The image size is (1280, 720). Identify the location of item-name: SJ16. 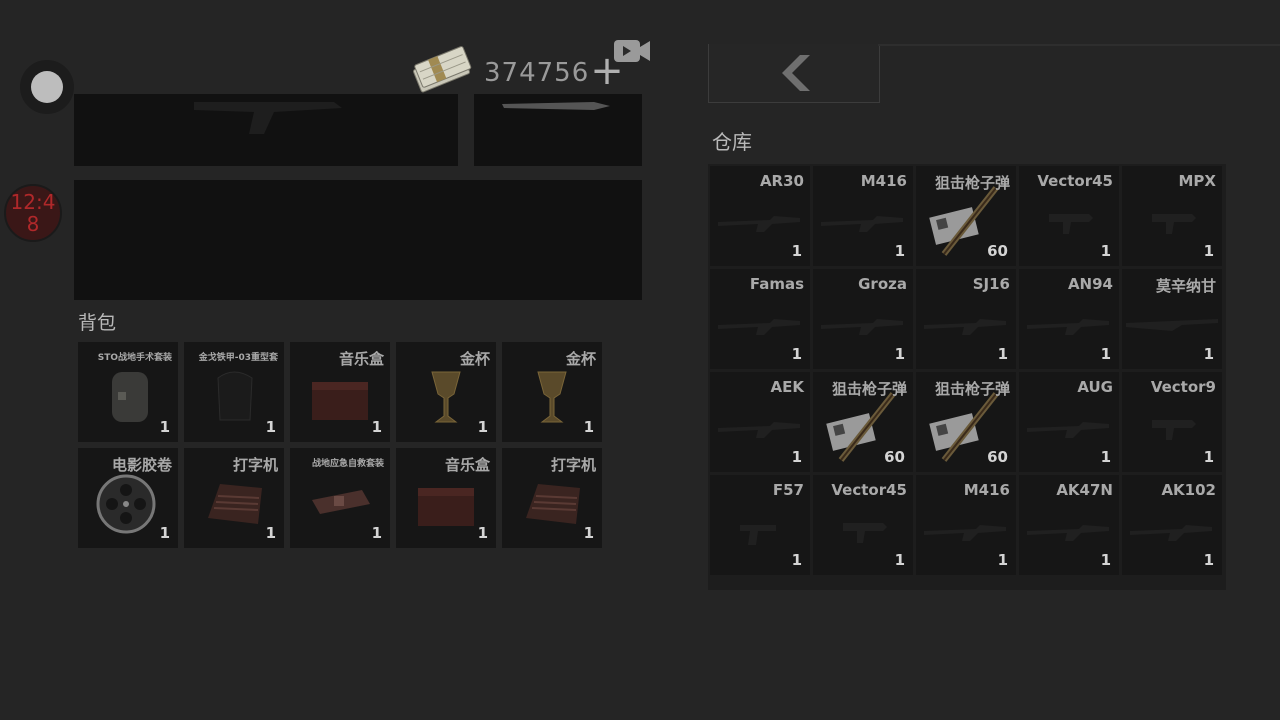
(991, 284).